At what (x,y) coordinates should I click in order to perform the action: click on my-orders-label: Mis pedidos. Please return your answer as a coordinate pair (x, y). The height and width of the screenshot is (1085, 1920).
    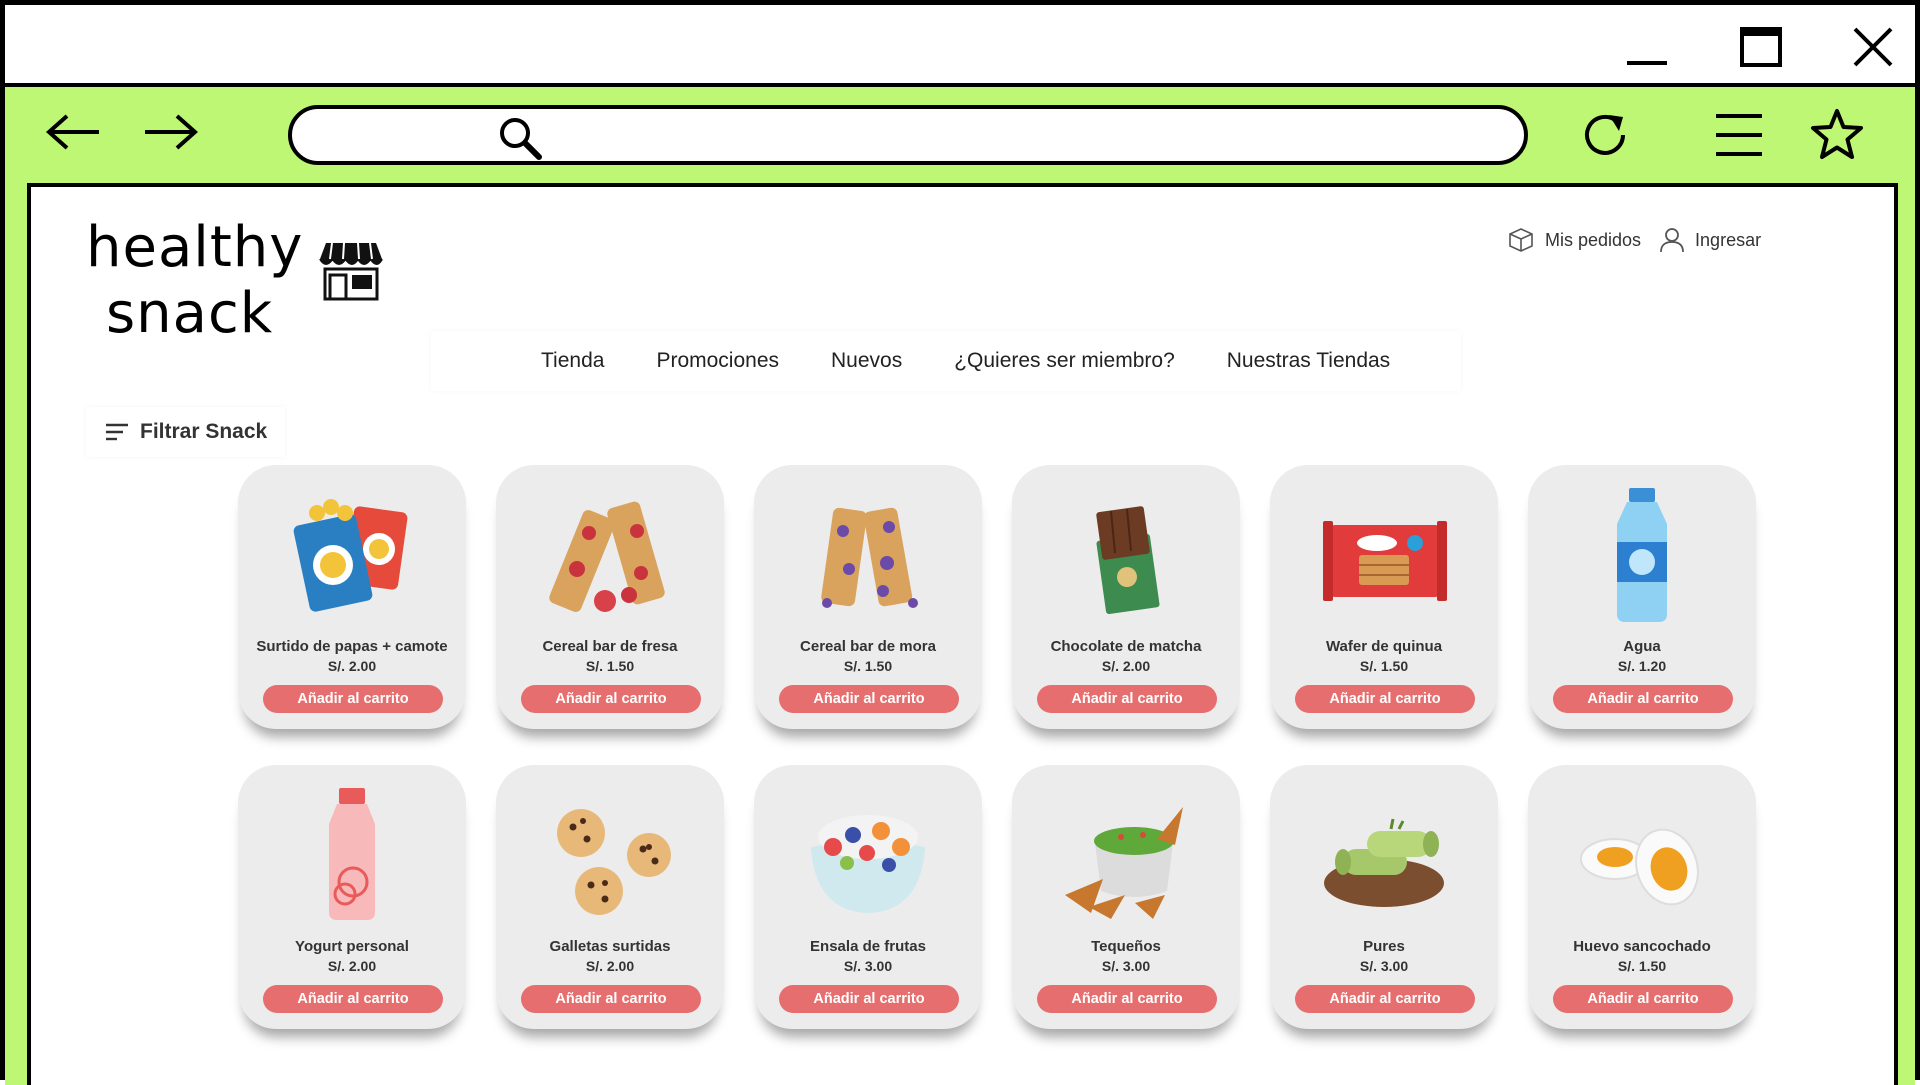
    Looking at the image, I should click on (1593, 239).